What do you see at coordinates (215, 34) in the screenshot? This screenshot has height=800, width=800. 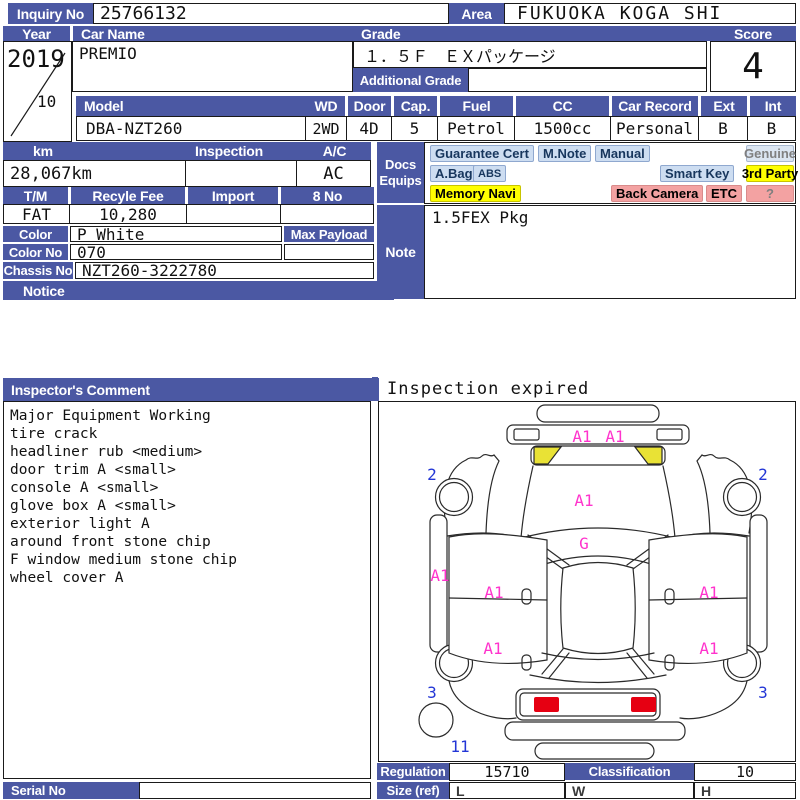 I see `car-name-header: Car Name` at bounding box center [215, 34].